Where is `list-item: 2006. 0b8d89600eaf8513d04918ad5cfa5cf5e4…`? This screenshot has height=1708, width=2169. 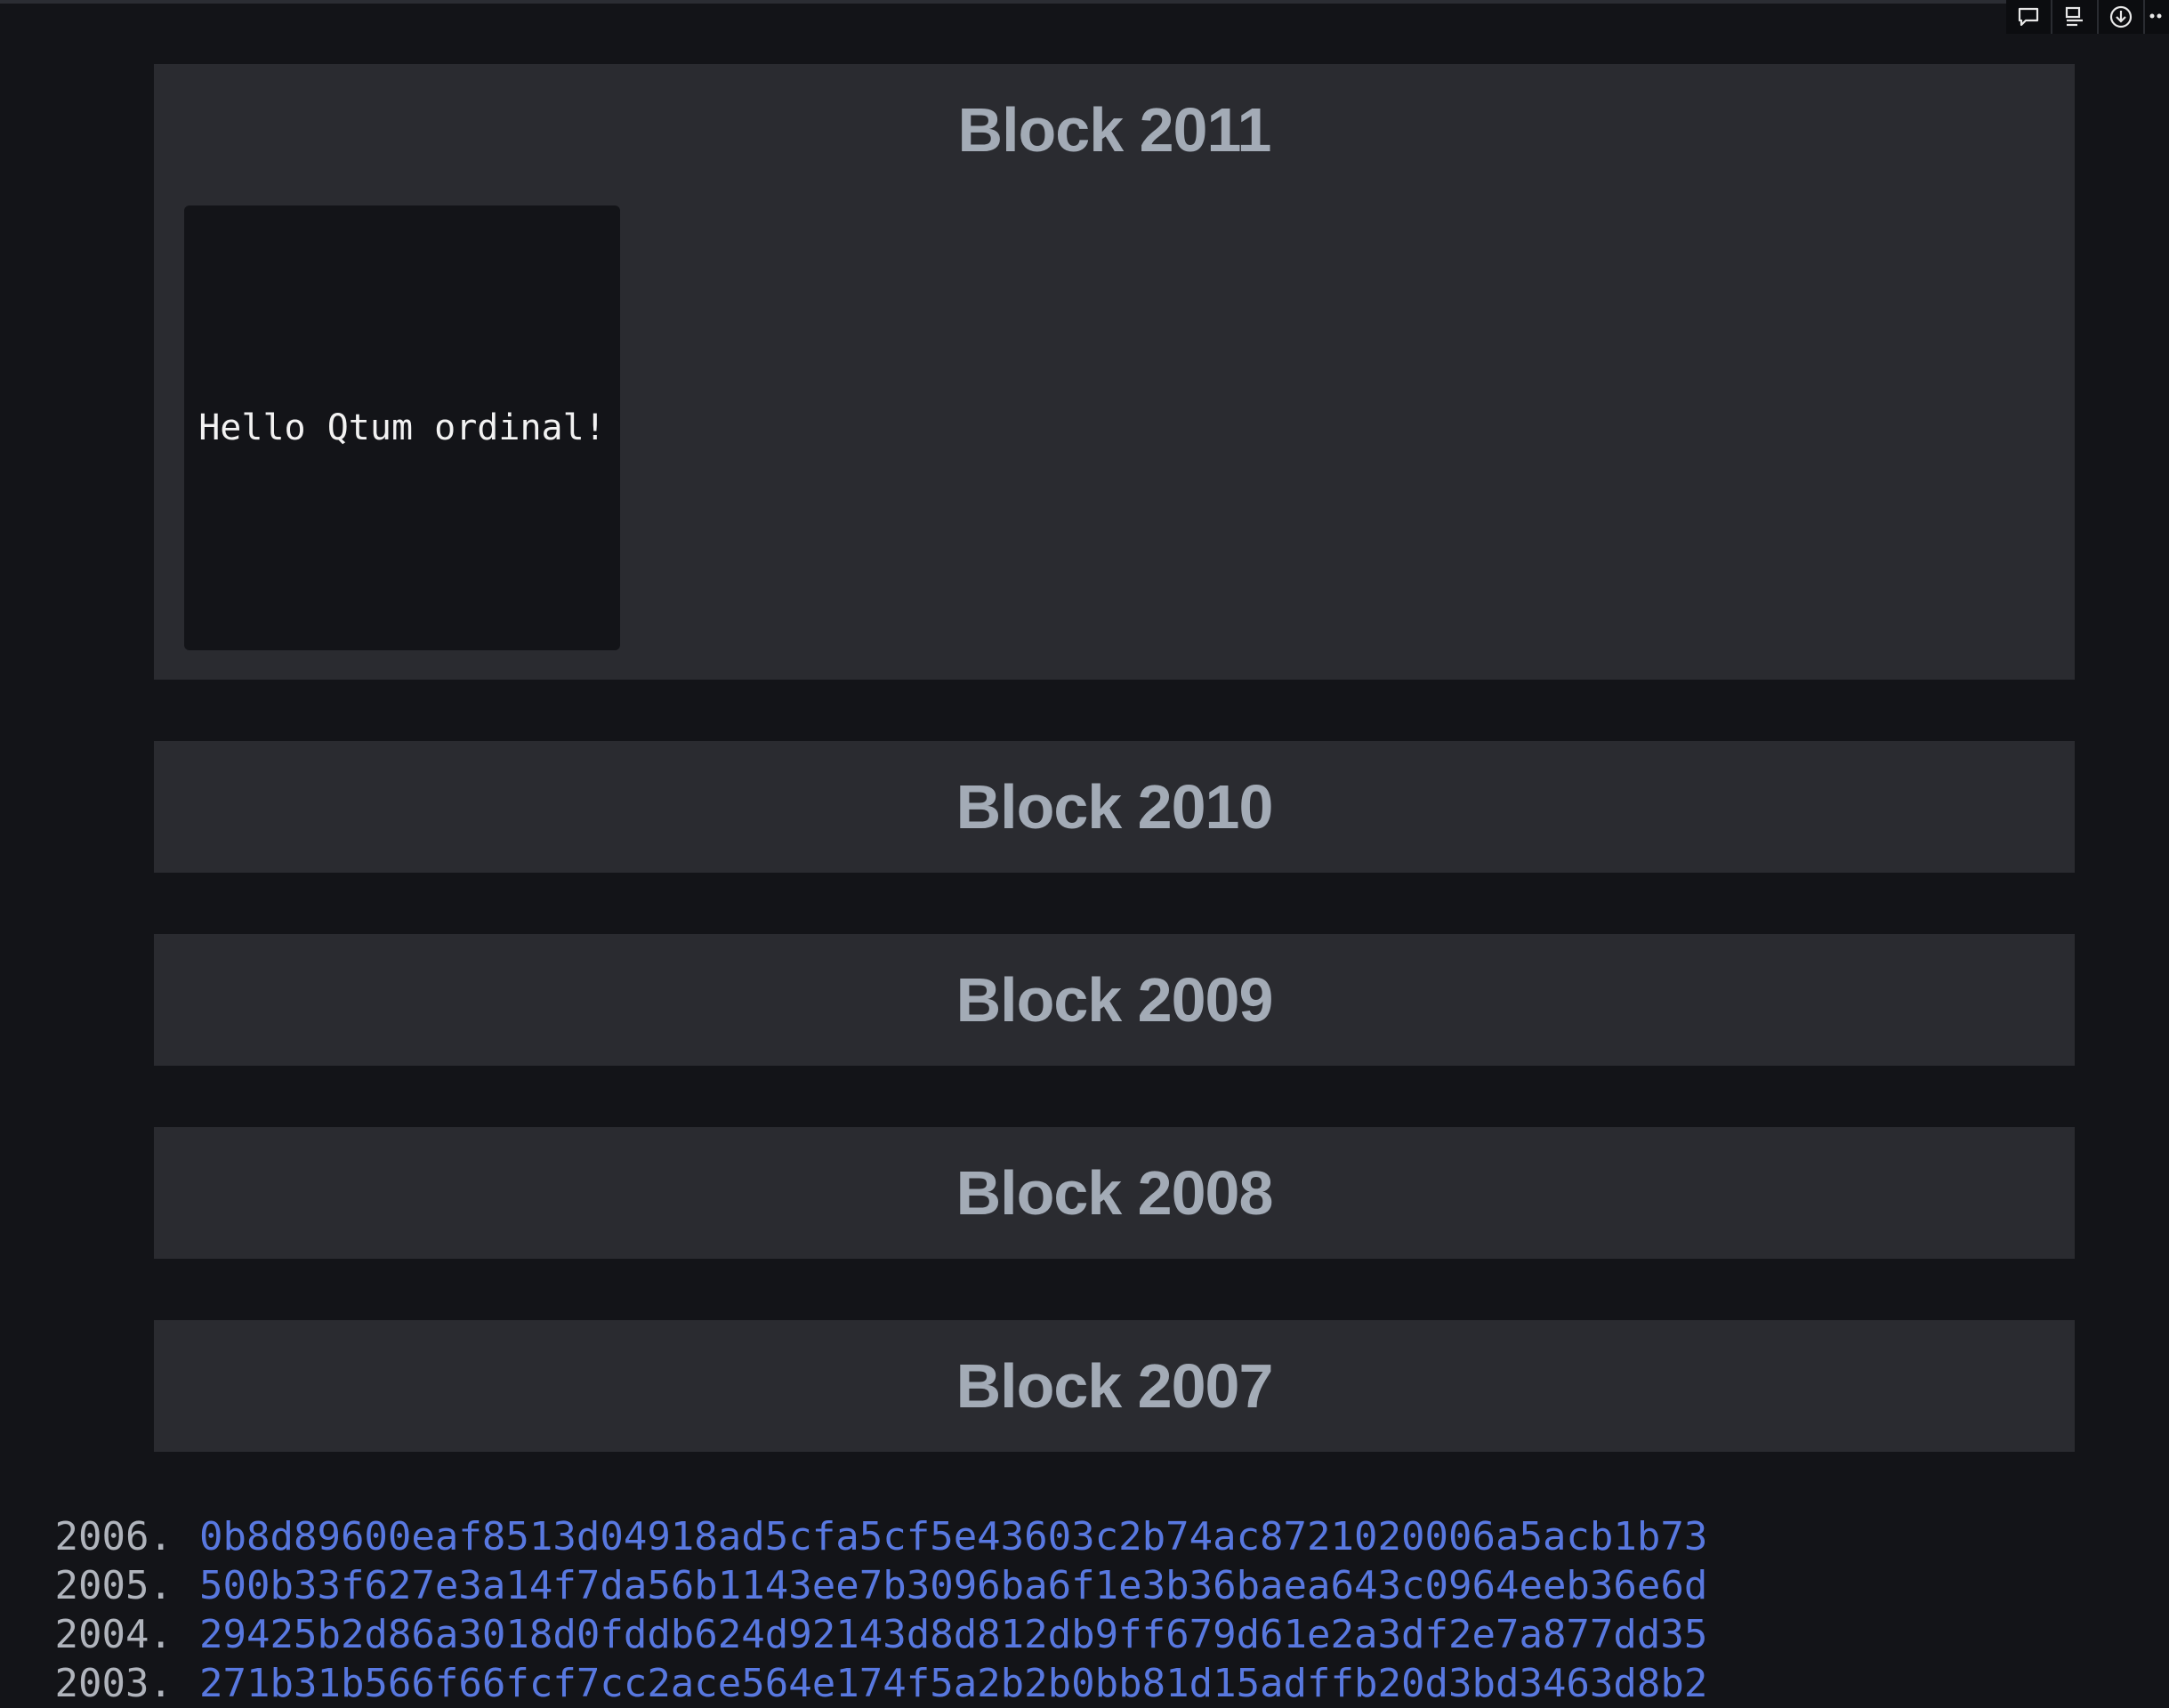
list-item: 2006. 0b8d89600eaf8513d04918ad5cfa5cf5e4… is located at coordinates (1084, 1536).